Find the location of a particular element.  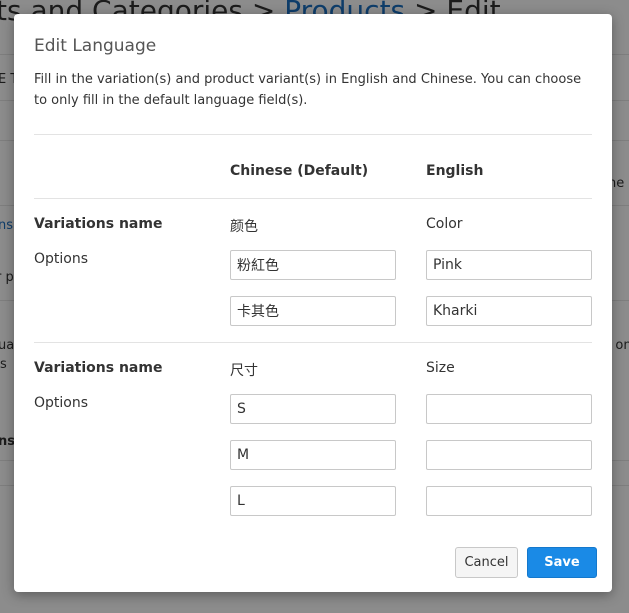

variation-name-english: Color is located at coordinates (444, 224).